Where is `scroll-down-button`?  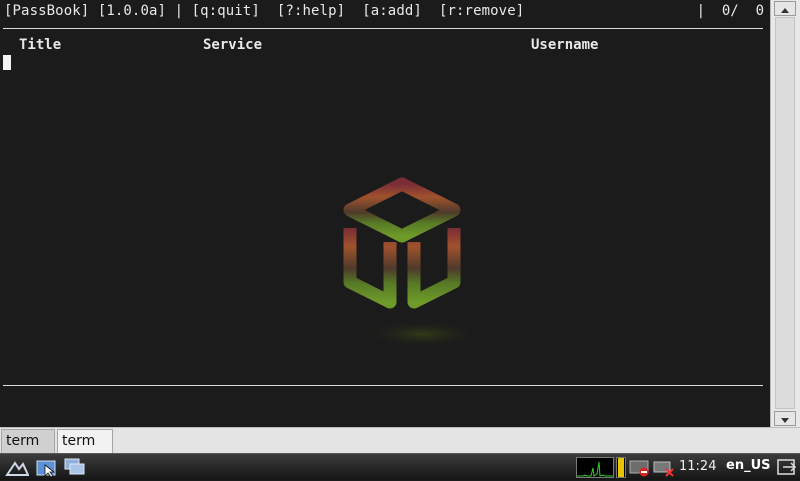
scroll-down-button is located at coordinates (785, 418).